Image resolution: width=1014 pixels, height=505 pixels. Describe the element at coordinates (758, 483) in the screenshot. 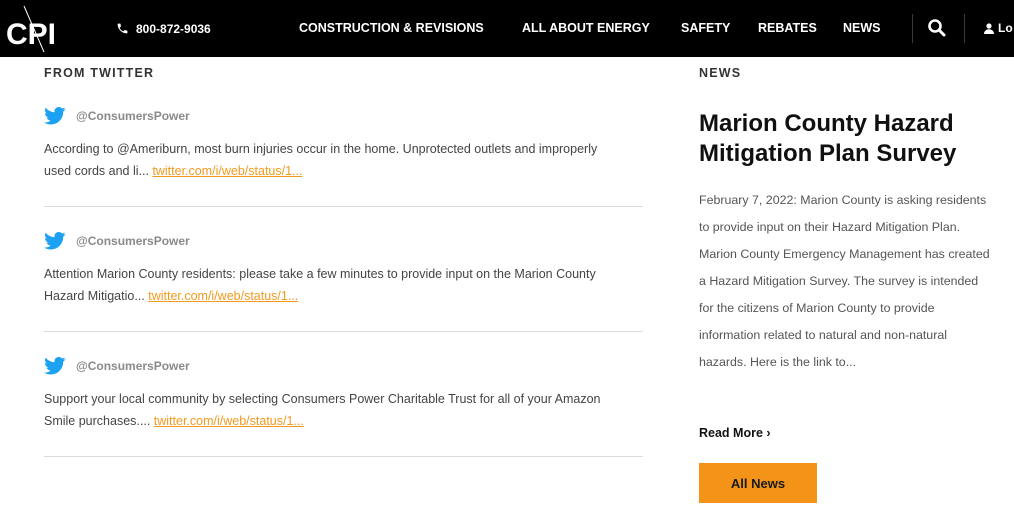

I see `all-news-button: All News` at that location.